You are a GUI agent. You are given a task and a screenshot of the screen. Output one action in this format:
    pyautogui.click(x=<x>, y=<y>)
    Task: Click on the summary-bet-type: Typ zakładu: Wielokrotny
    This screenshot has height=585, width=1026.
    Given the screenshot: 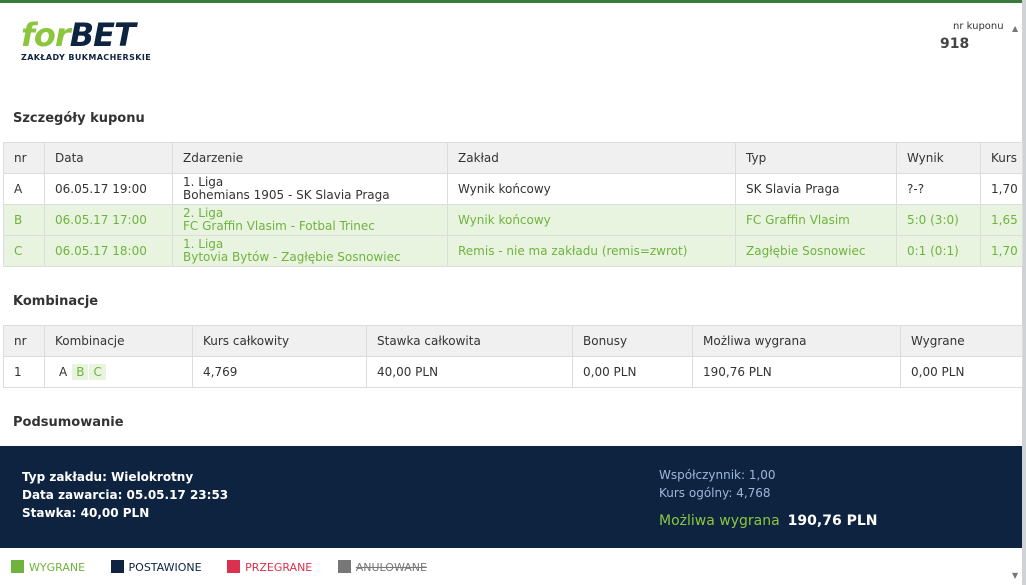 What is the action you would take?
    pyautogui.click(x=108, y=477)
    